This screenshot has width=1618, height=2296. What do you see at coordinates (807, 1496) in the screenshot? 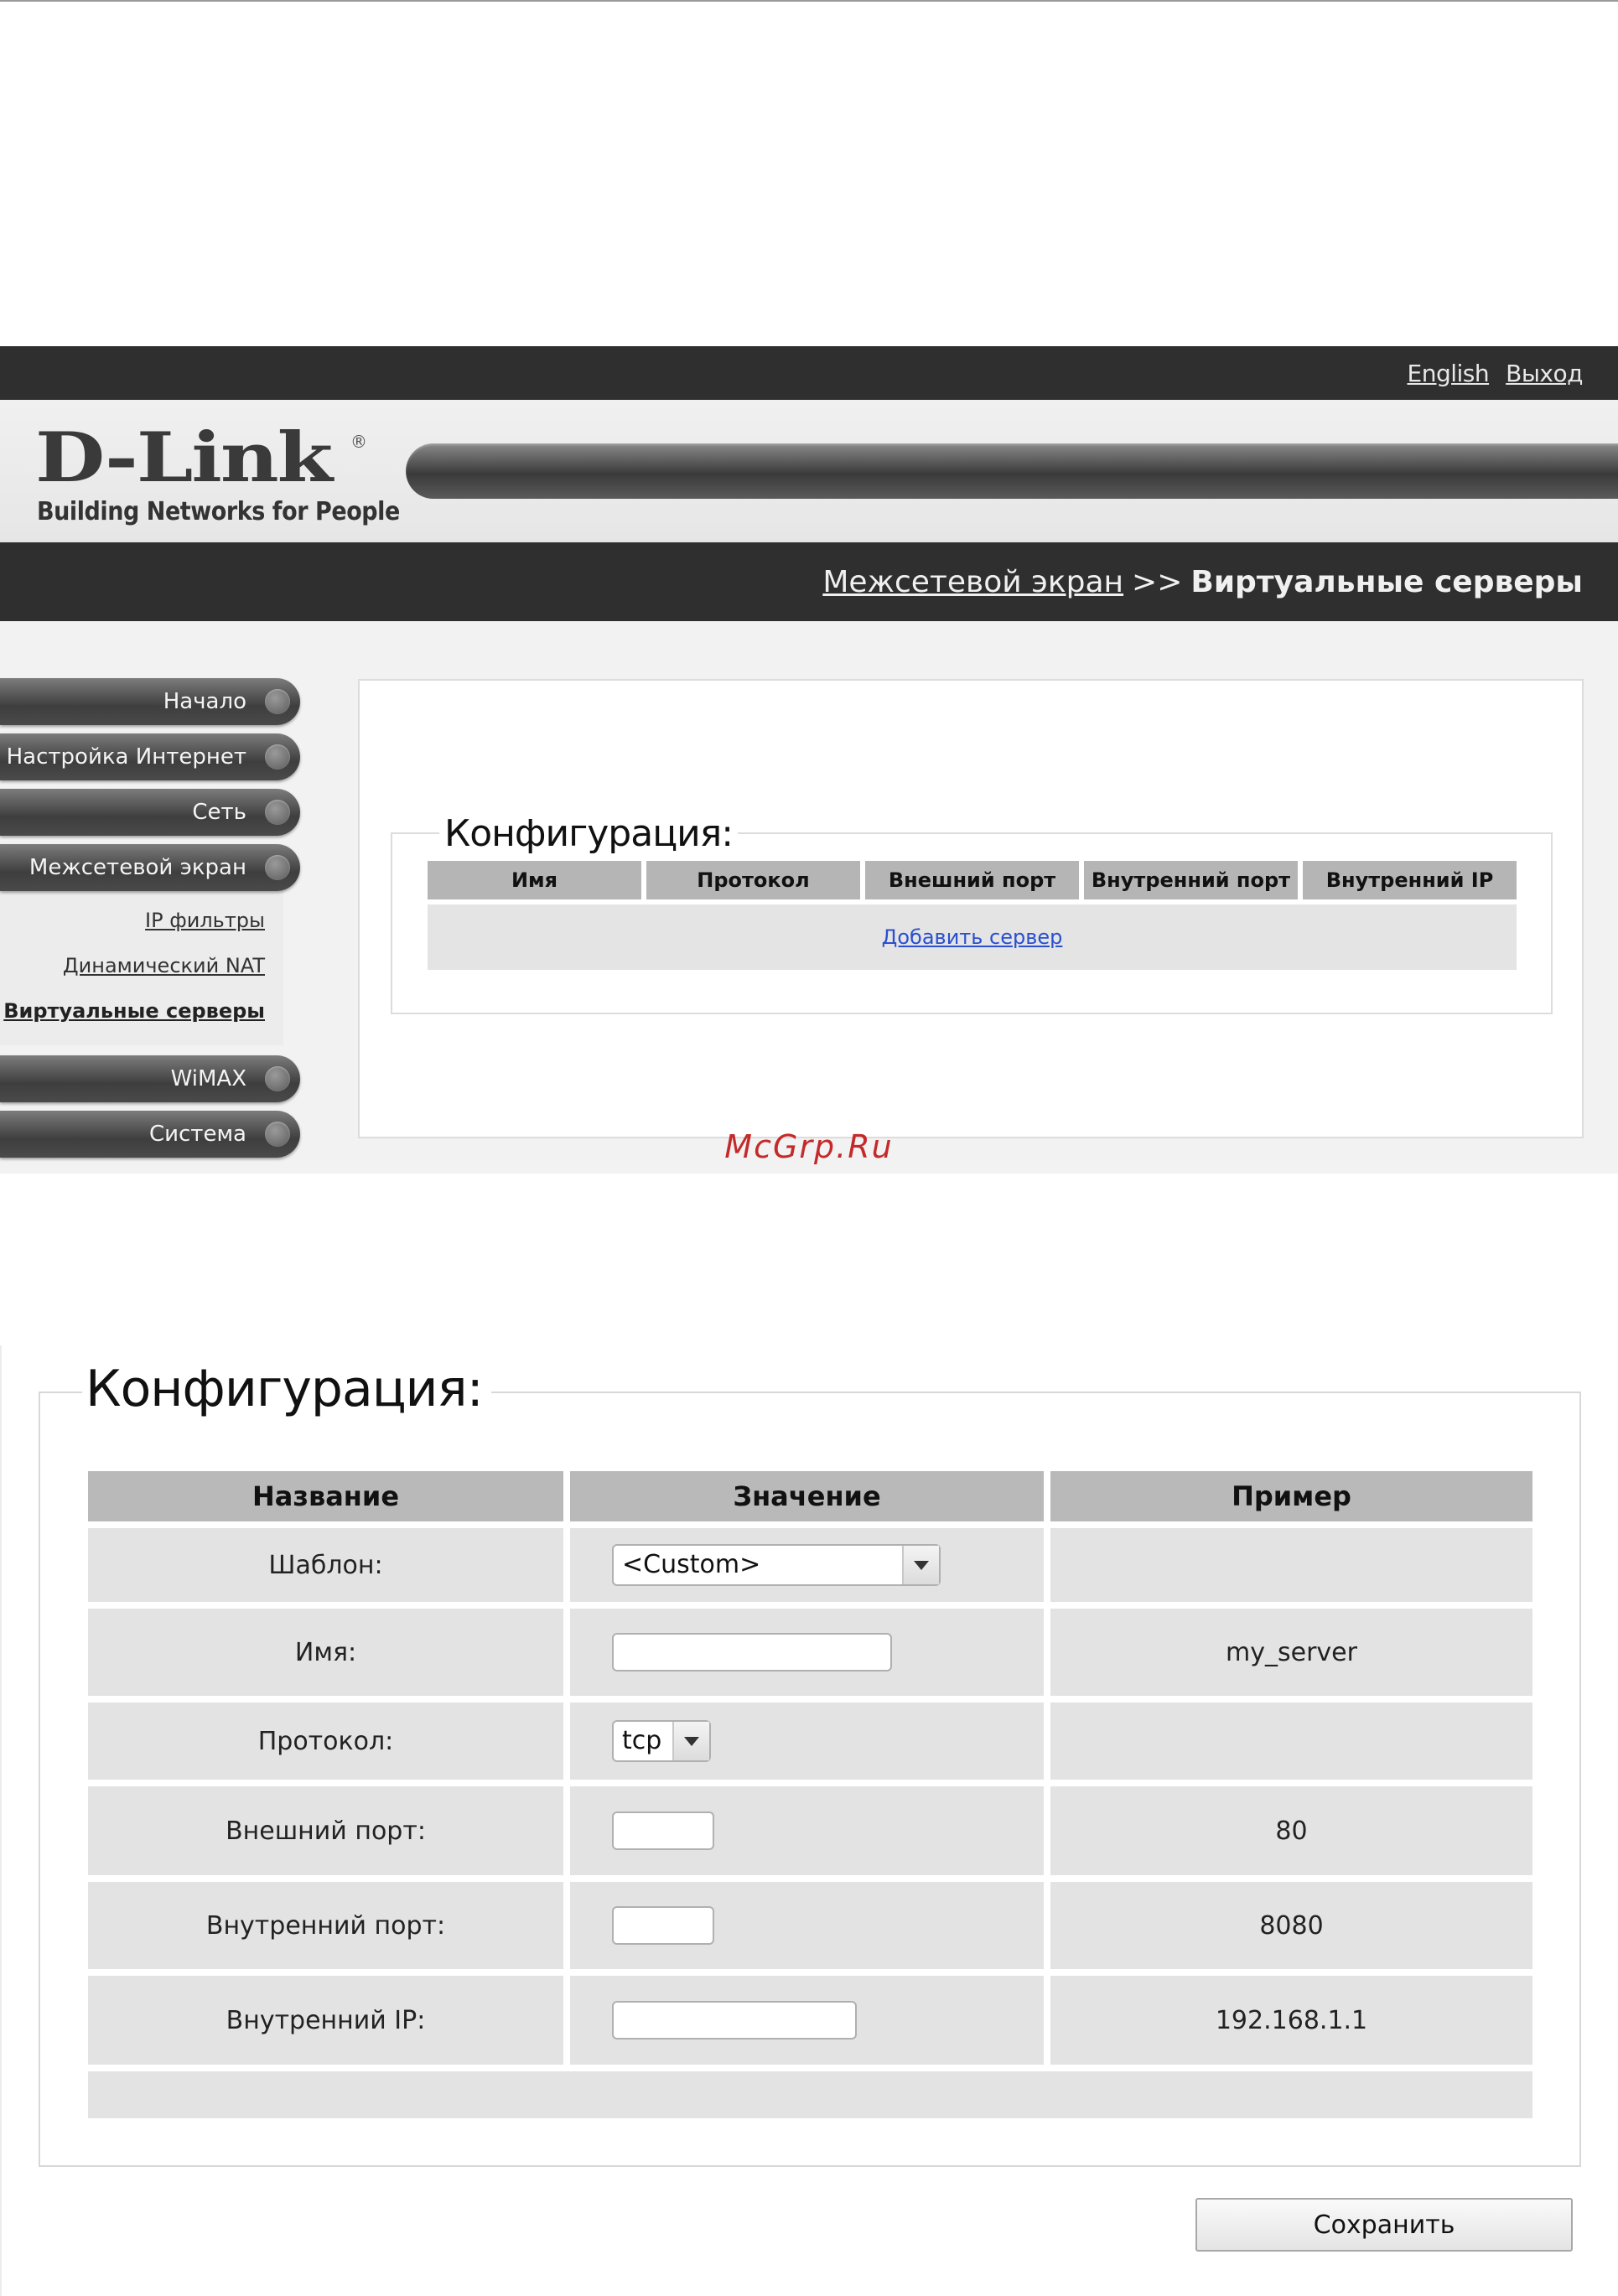
I see `header-value: Значение` at bounding box center [807, 1496].